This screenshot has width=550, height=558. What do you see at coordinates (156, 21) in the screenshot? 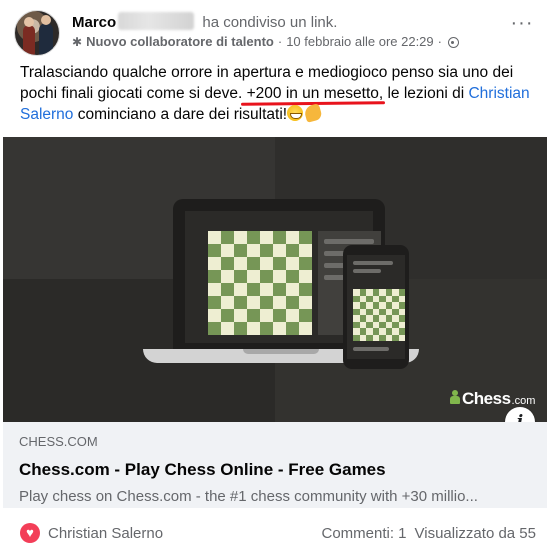
I see `redacted-surname` at bounding box center [156, 21].